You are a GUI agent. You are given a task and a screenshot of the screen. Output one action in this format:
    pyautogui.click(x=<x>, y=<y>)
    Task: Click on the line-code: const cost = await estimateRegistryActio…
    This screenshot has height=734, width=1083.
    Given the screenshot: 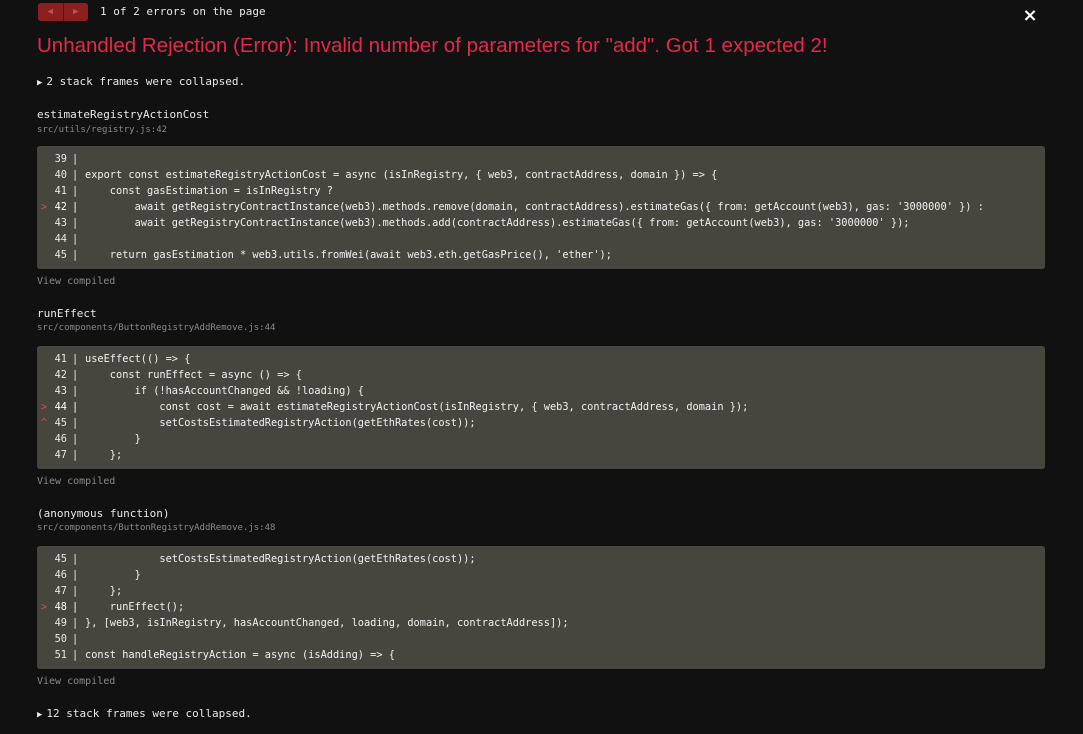 What is the action you would take?
    pyautogui.click(x=417, y=407)
    